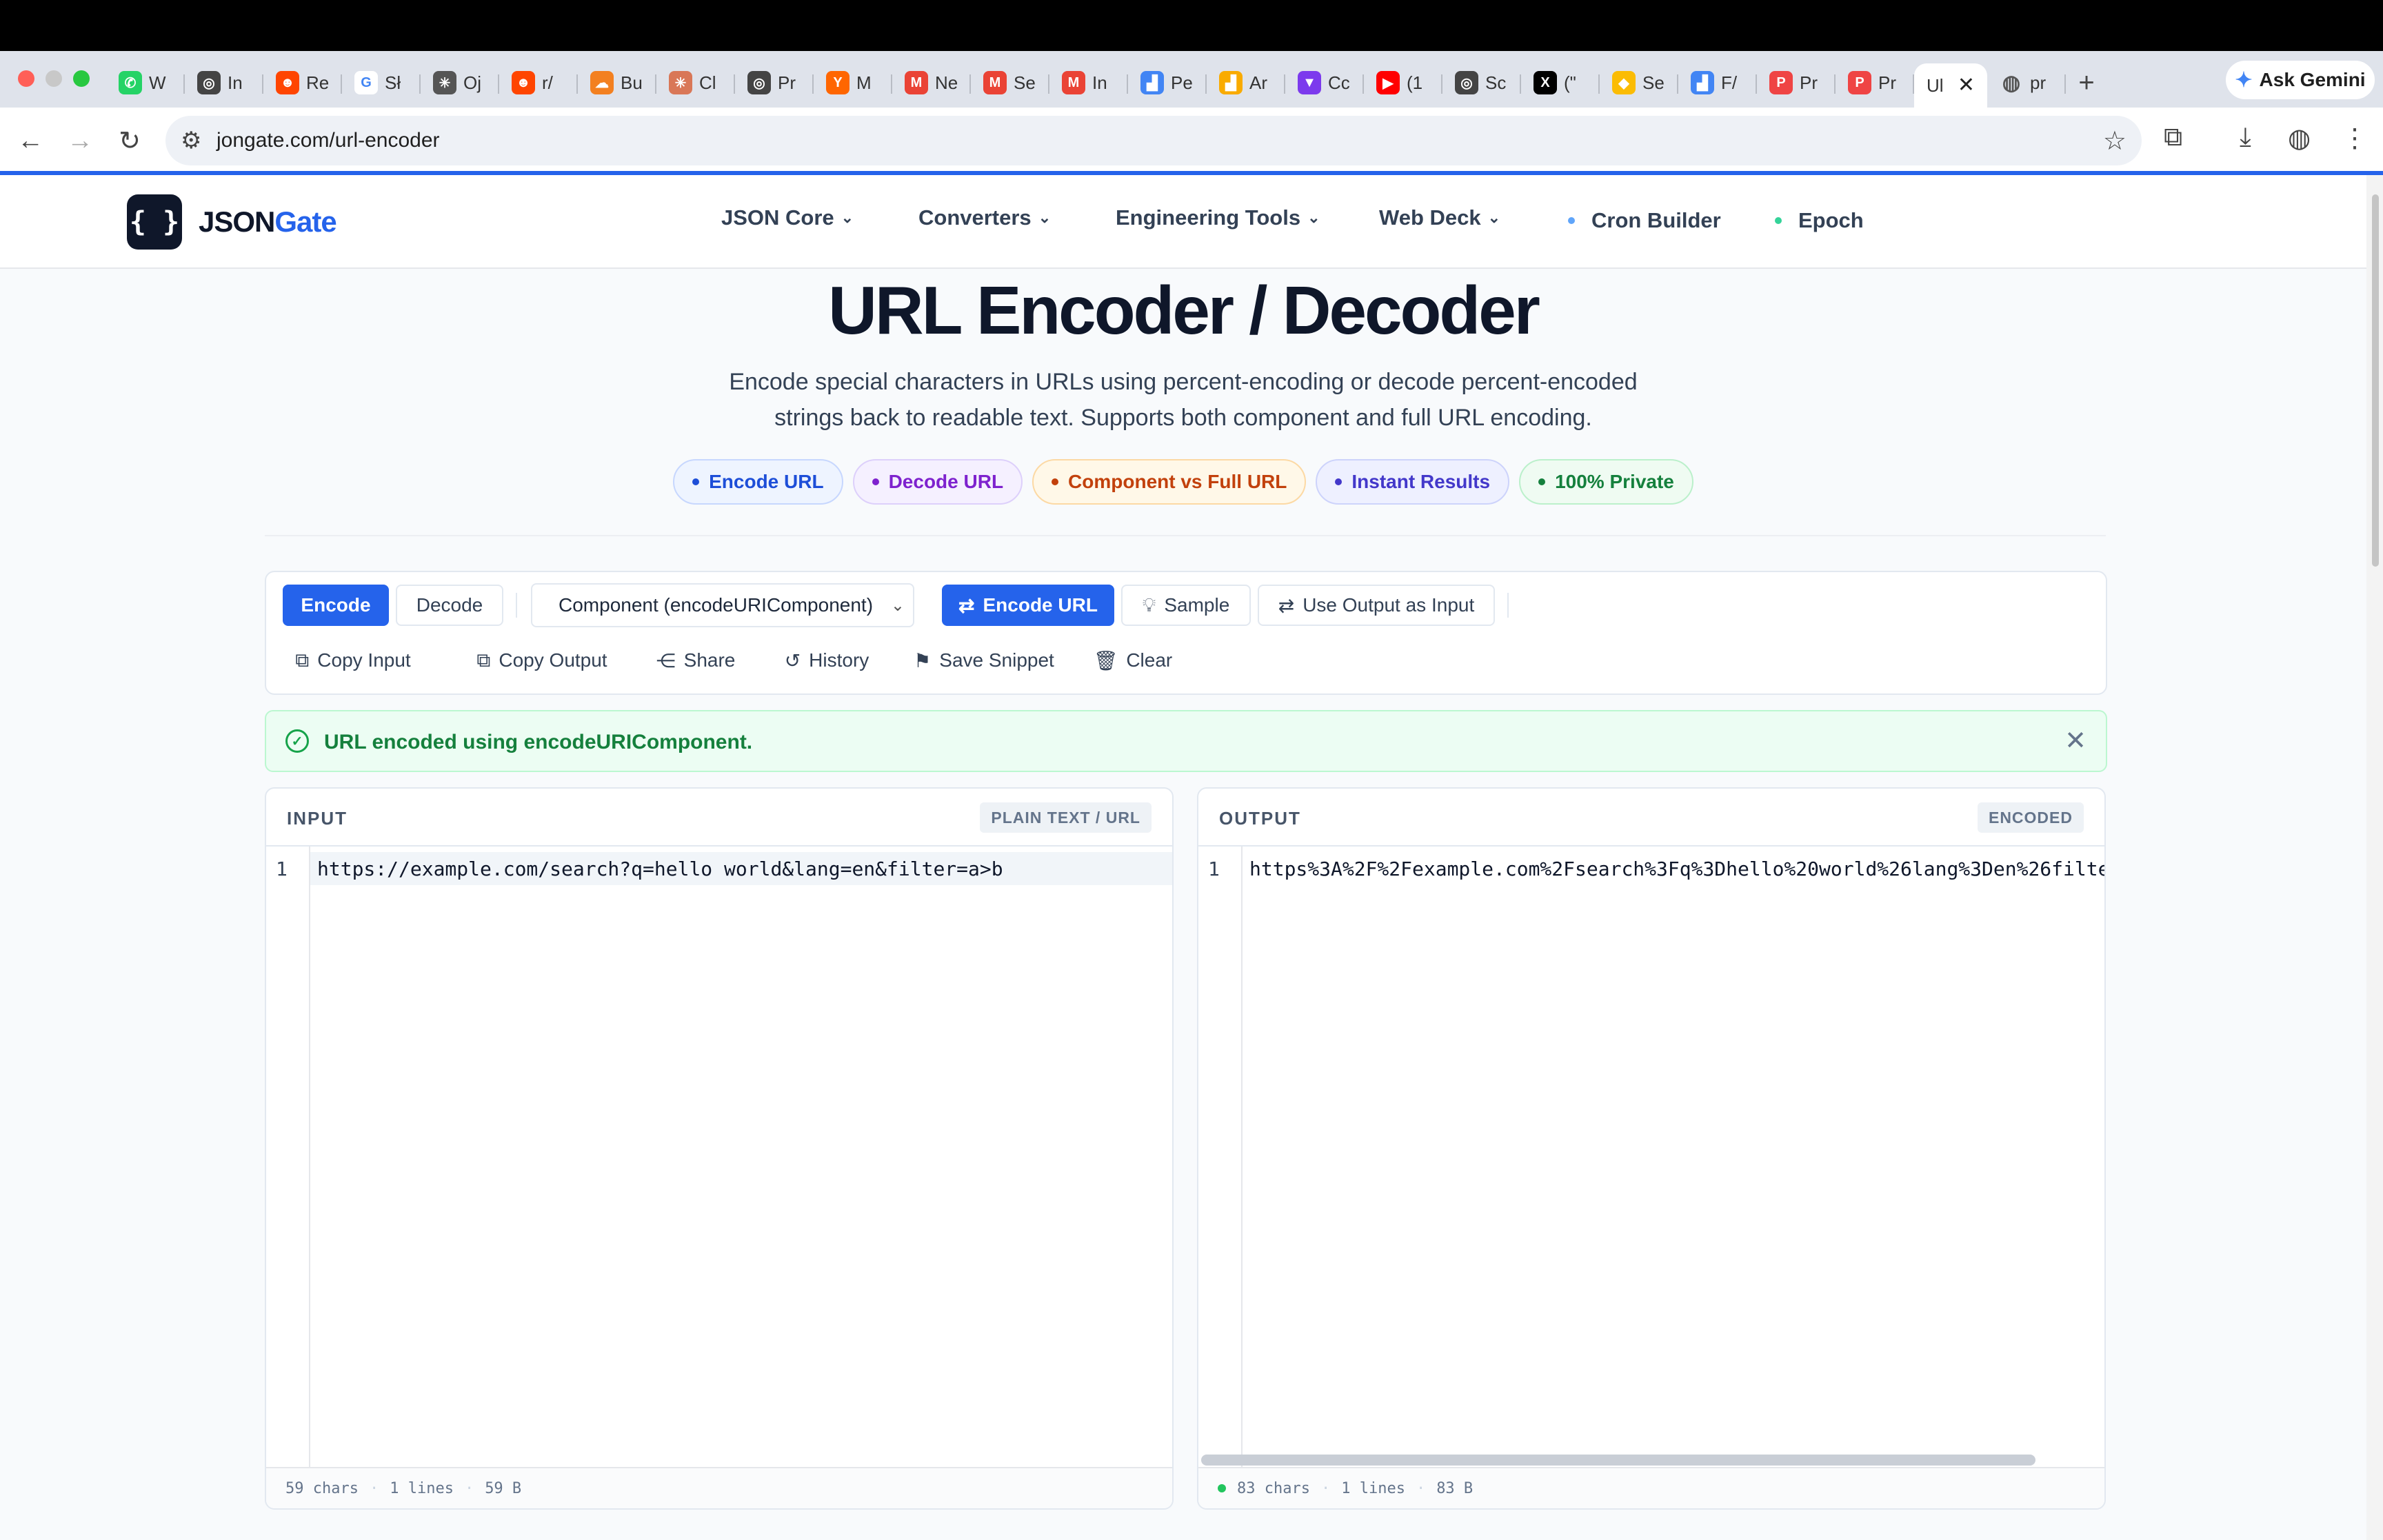 This screenshot has height=1540, width=2383. I want to click on browser-tab: M Se, so click(1010, 83).